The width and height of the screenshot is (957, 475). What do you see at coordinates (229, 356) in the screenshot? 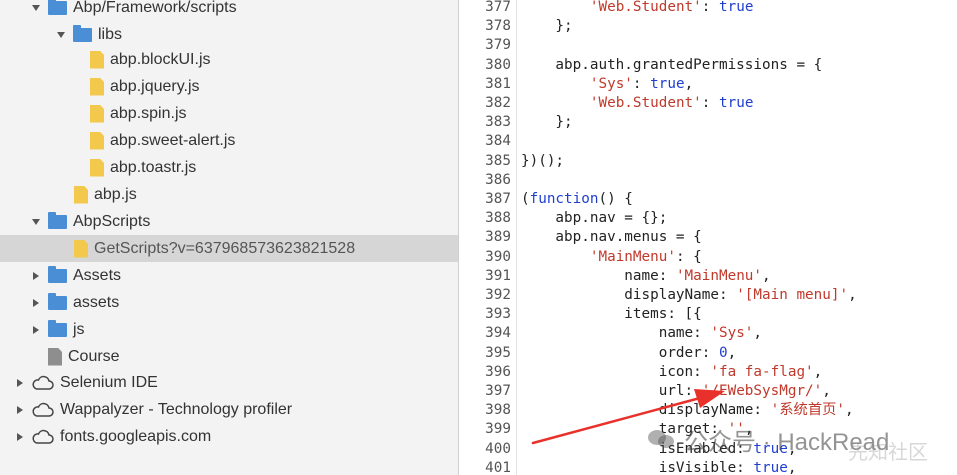
I see `tree-item-course: Course` at bounding box center [229, 356].